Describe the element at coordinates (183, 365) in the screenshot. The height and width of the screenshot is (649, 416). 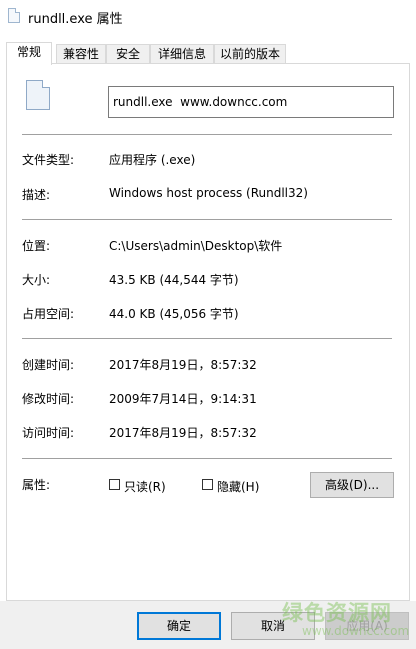
I see `created-value: 2017年8月19日，8:57:32` at that location.